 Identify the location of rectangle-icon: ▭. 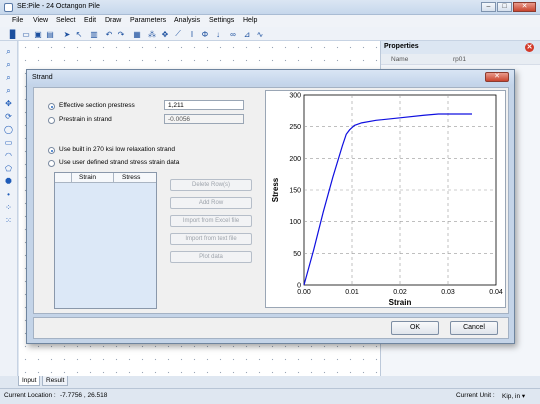
(8, 142).